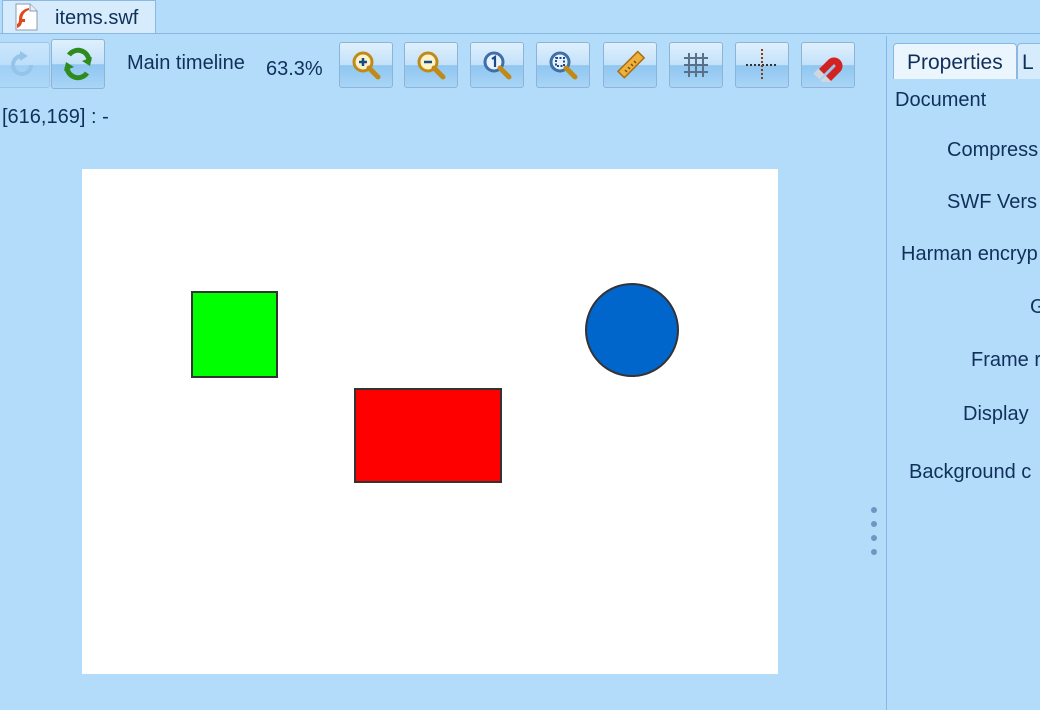 Image resolution: width=1040 pixels, height=710 pixels. I want to click on snap-magnet-icon, so click(828, 69).